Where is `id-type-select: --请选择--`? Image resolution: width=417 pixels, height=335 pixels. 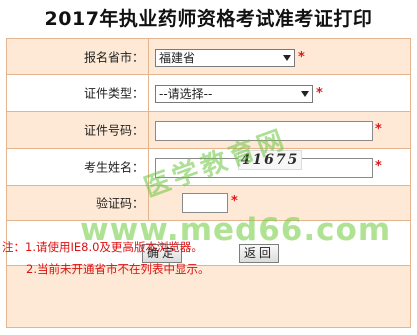
id-type-select: --请选择-- is located at coordinates (234, 94).